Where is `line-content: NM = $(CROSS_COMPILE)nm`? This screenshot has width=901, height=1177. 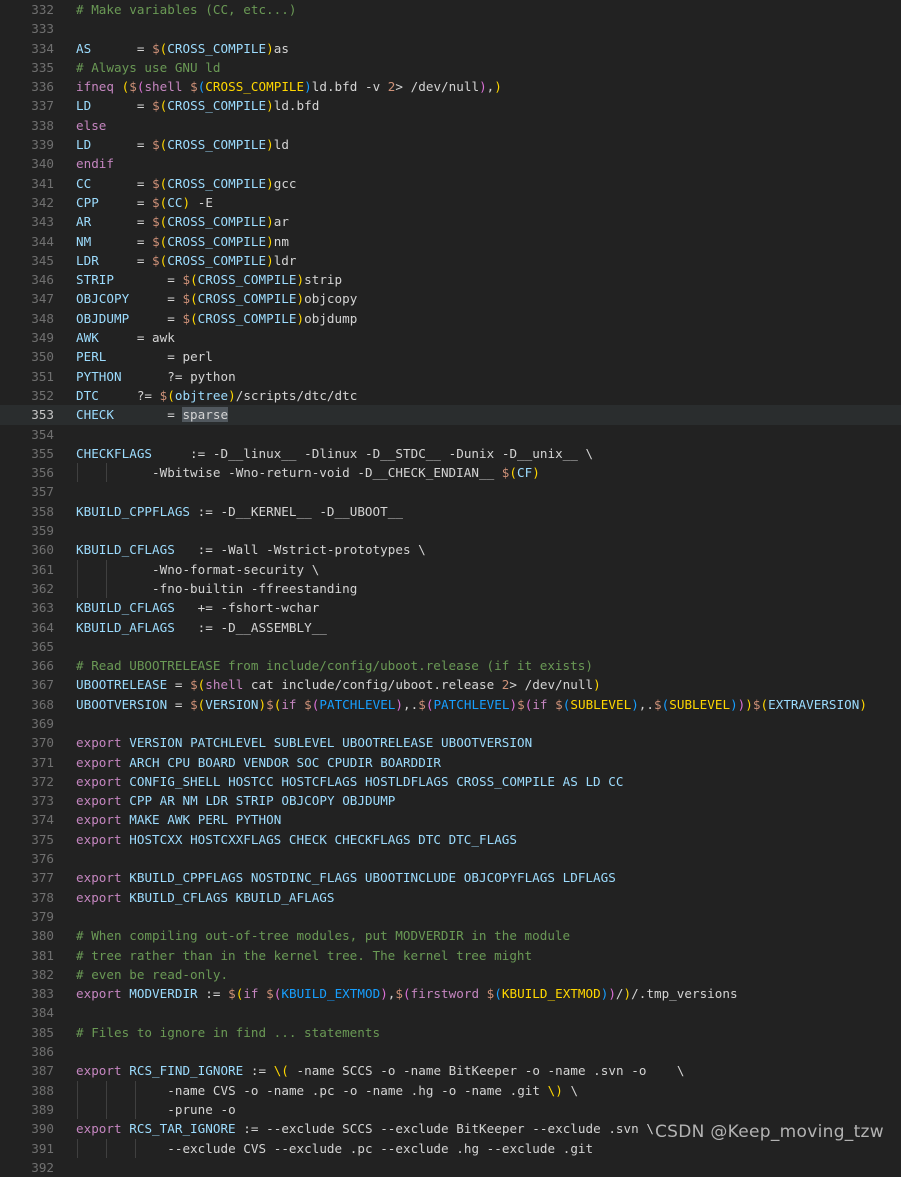 line-content: NM = $(CROSS_COMPILE)nm is located at coordinates (171, 241).